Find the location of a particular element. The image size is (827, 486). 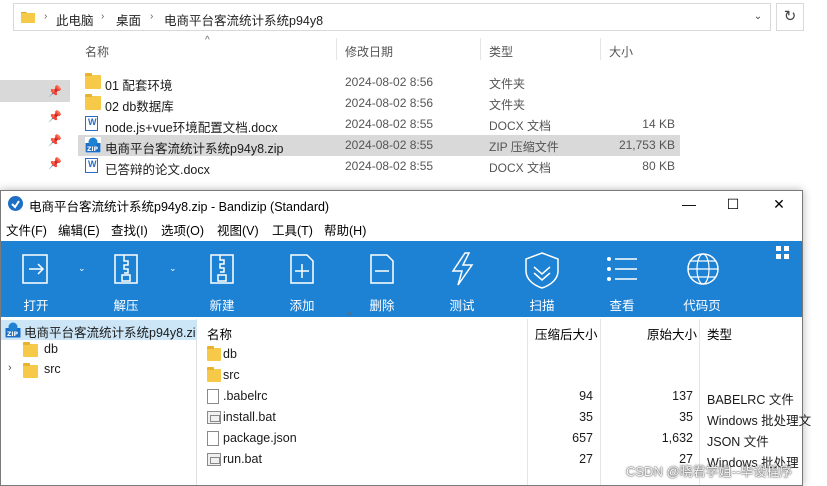

tree-item-src: src is located at coordinates (52, 369).